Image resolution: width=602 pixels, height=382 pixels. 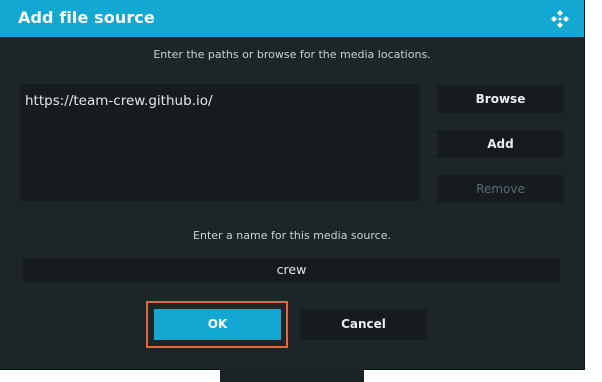 I want to click on dialog-titlebar: Add file source, so click(x=292, y=18).